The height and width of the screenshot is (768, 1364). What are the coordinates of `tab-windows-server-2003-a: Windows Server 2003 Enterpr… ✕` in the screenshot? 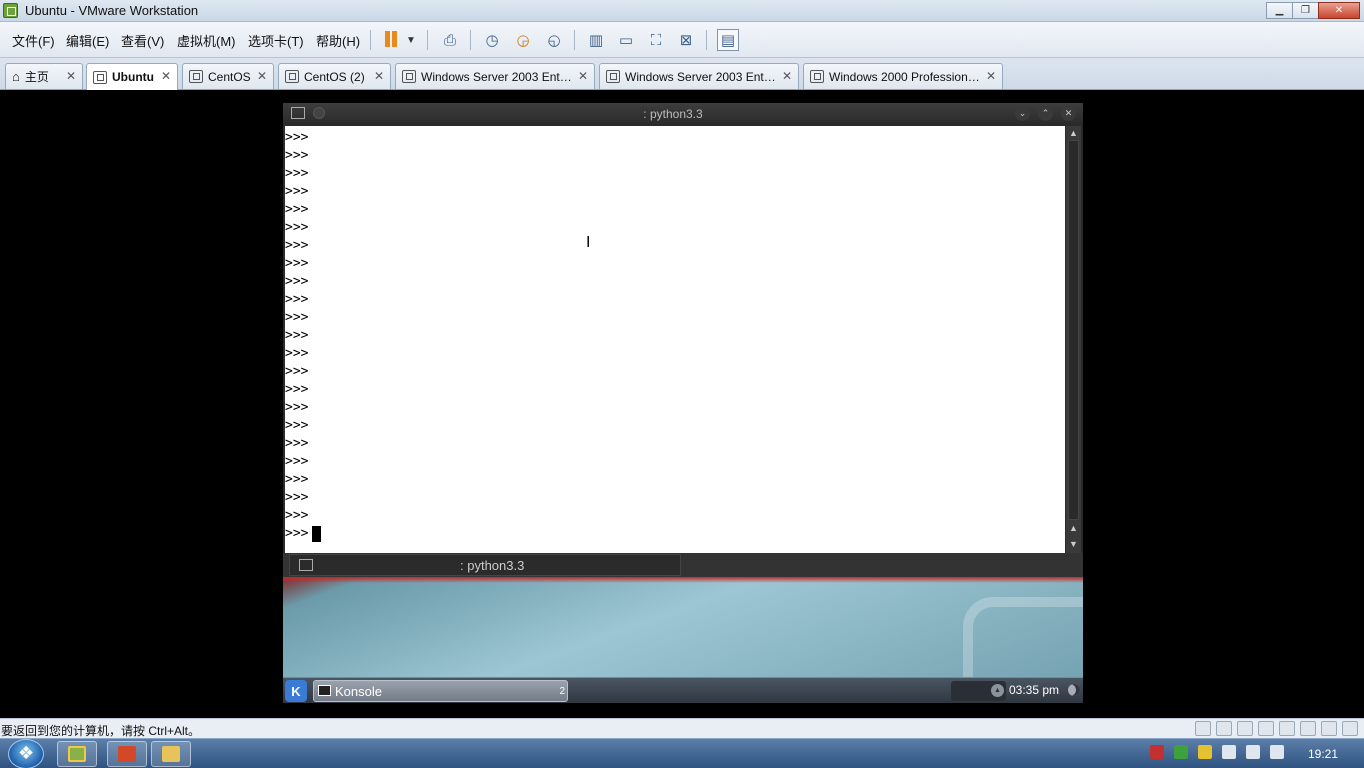 It's located at (495, 76).